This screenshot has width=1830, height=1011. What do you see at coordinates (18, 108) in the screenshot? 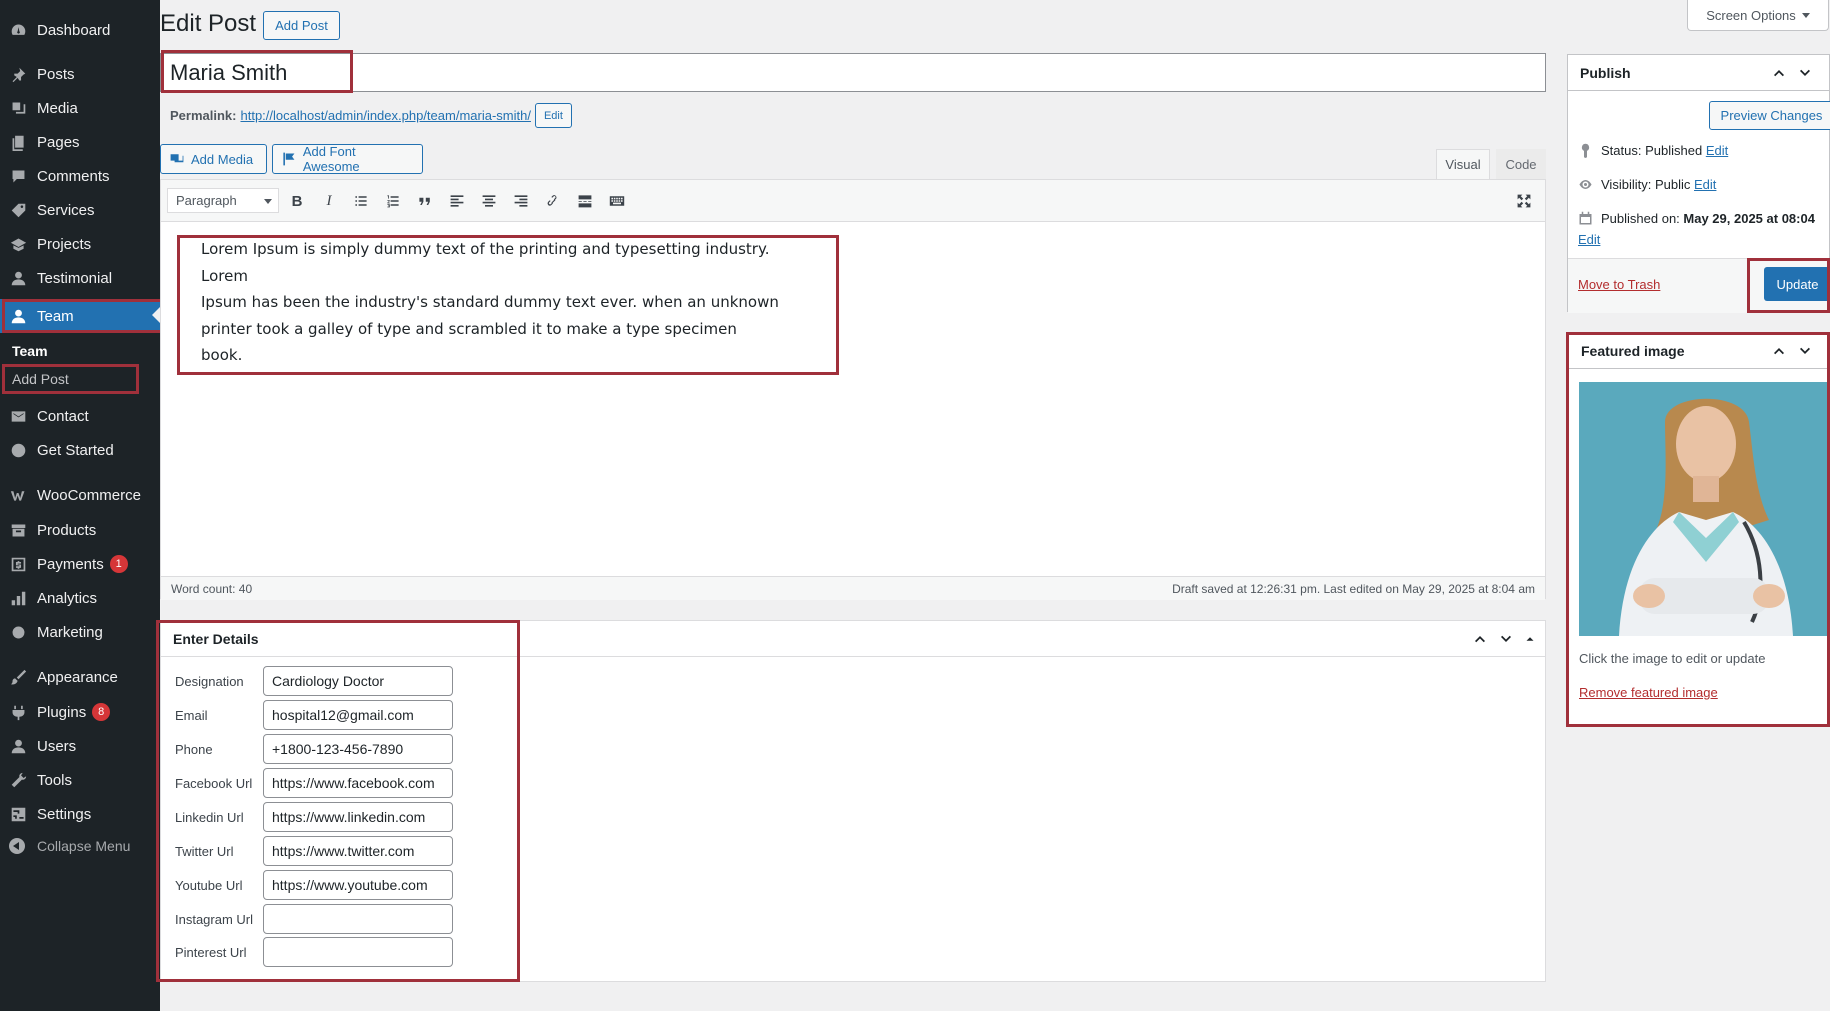
I see `media-icon` at bounding box center [18, 108].